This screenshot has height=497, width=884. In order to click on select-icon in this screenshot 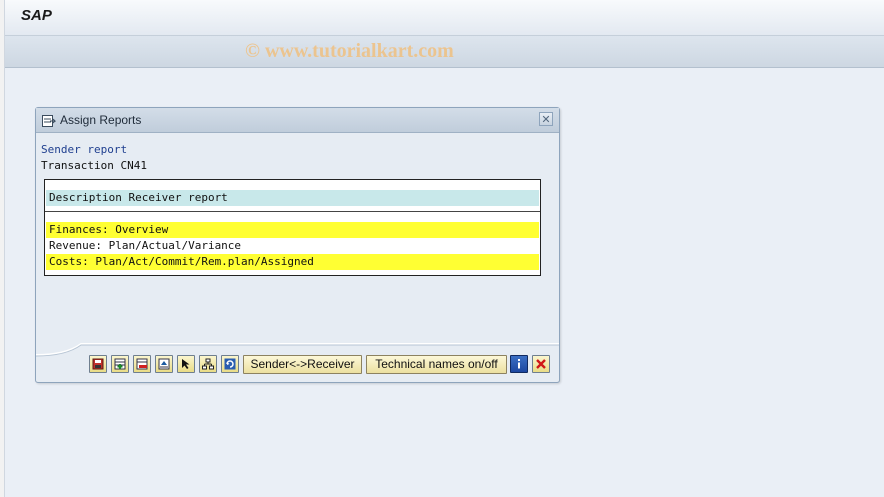, I will do `click(186, 364)`.